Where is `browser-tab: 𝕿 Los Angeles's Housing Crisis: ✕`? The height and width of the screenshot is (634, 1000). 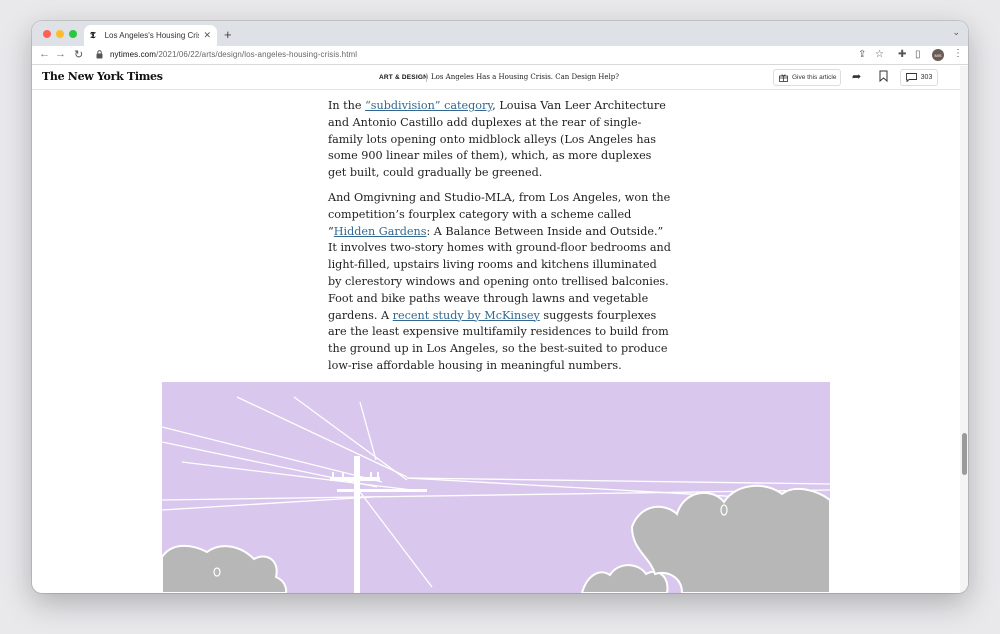
browser-tab: 𝕿 Los Angeles's Housing Crisis: ✕ is located at coordinates (150, 35).